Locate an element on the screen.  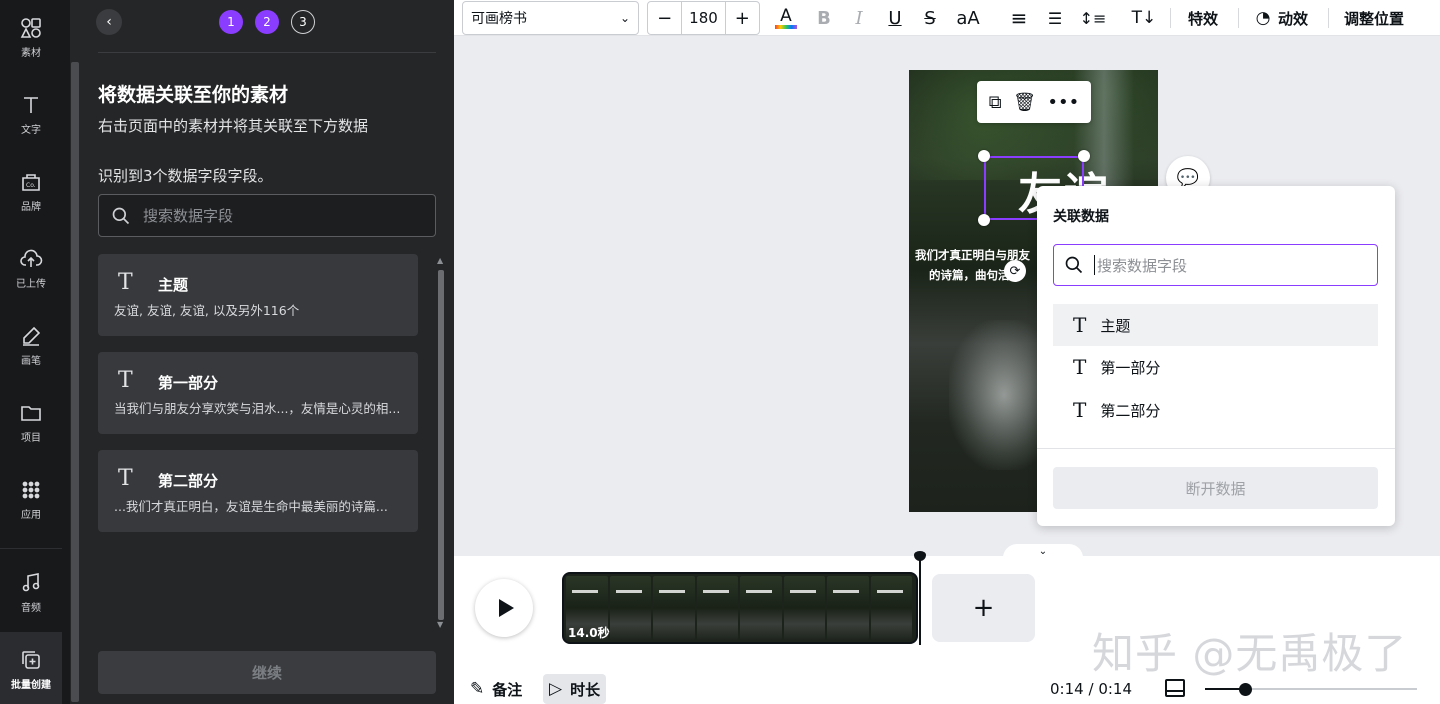
effects-button: 特效 is located at coordinates (1203, 18).